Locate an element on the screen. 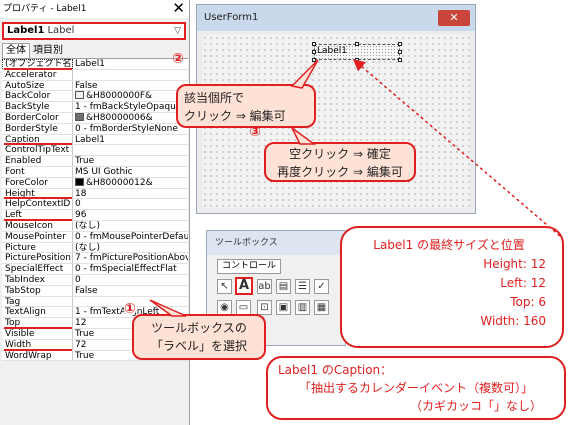 Image resolution: width=569 pixels, height=425 pixels. property-value: &H8000000F& is located at coordinates (130, 96).